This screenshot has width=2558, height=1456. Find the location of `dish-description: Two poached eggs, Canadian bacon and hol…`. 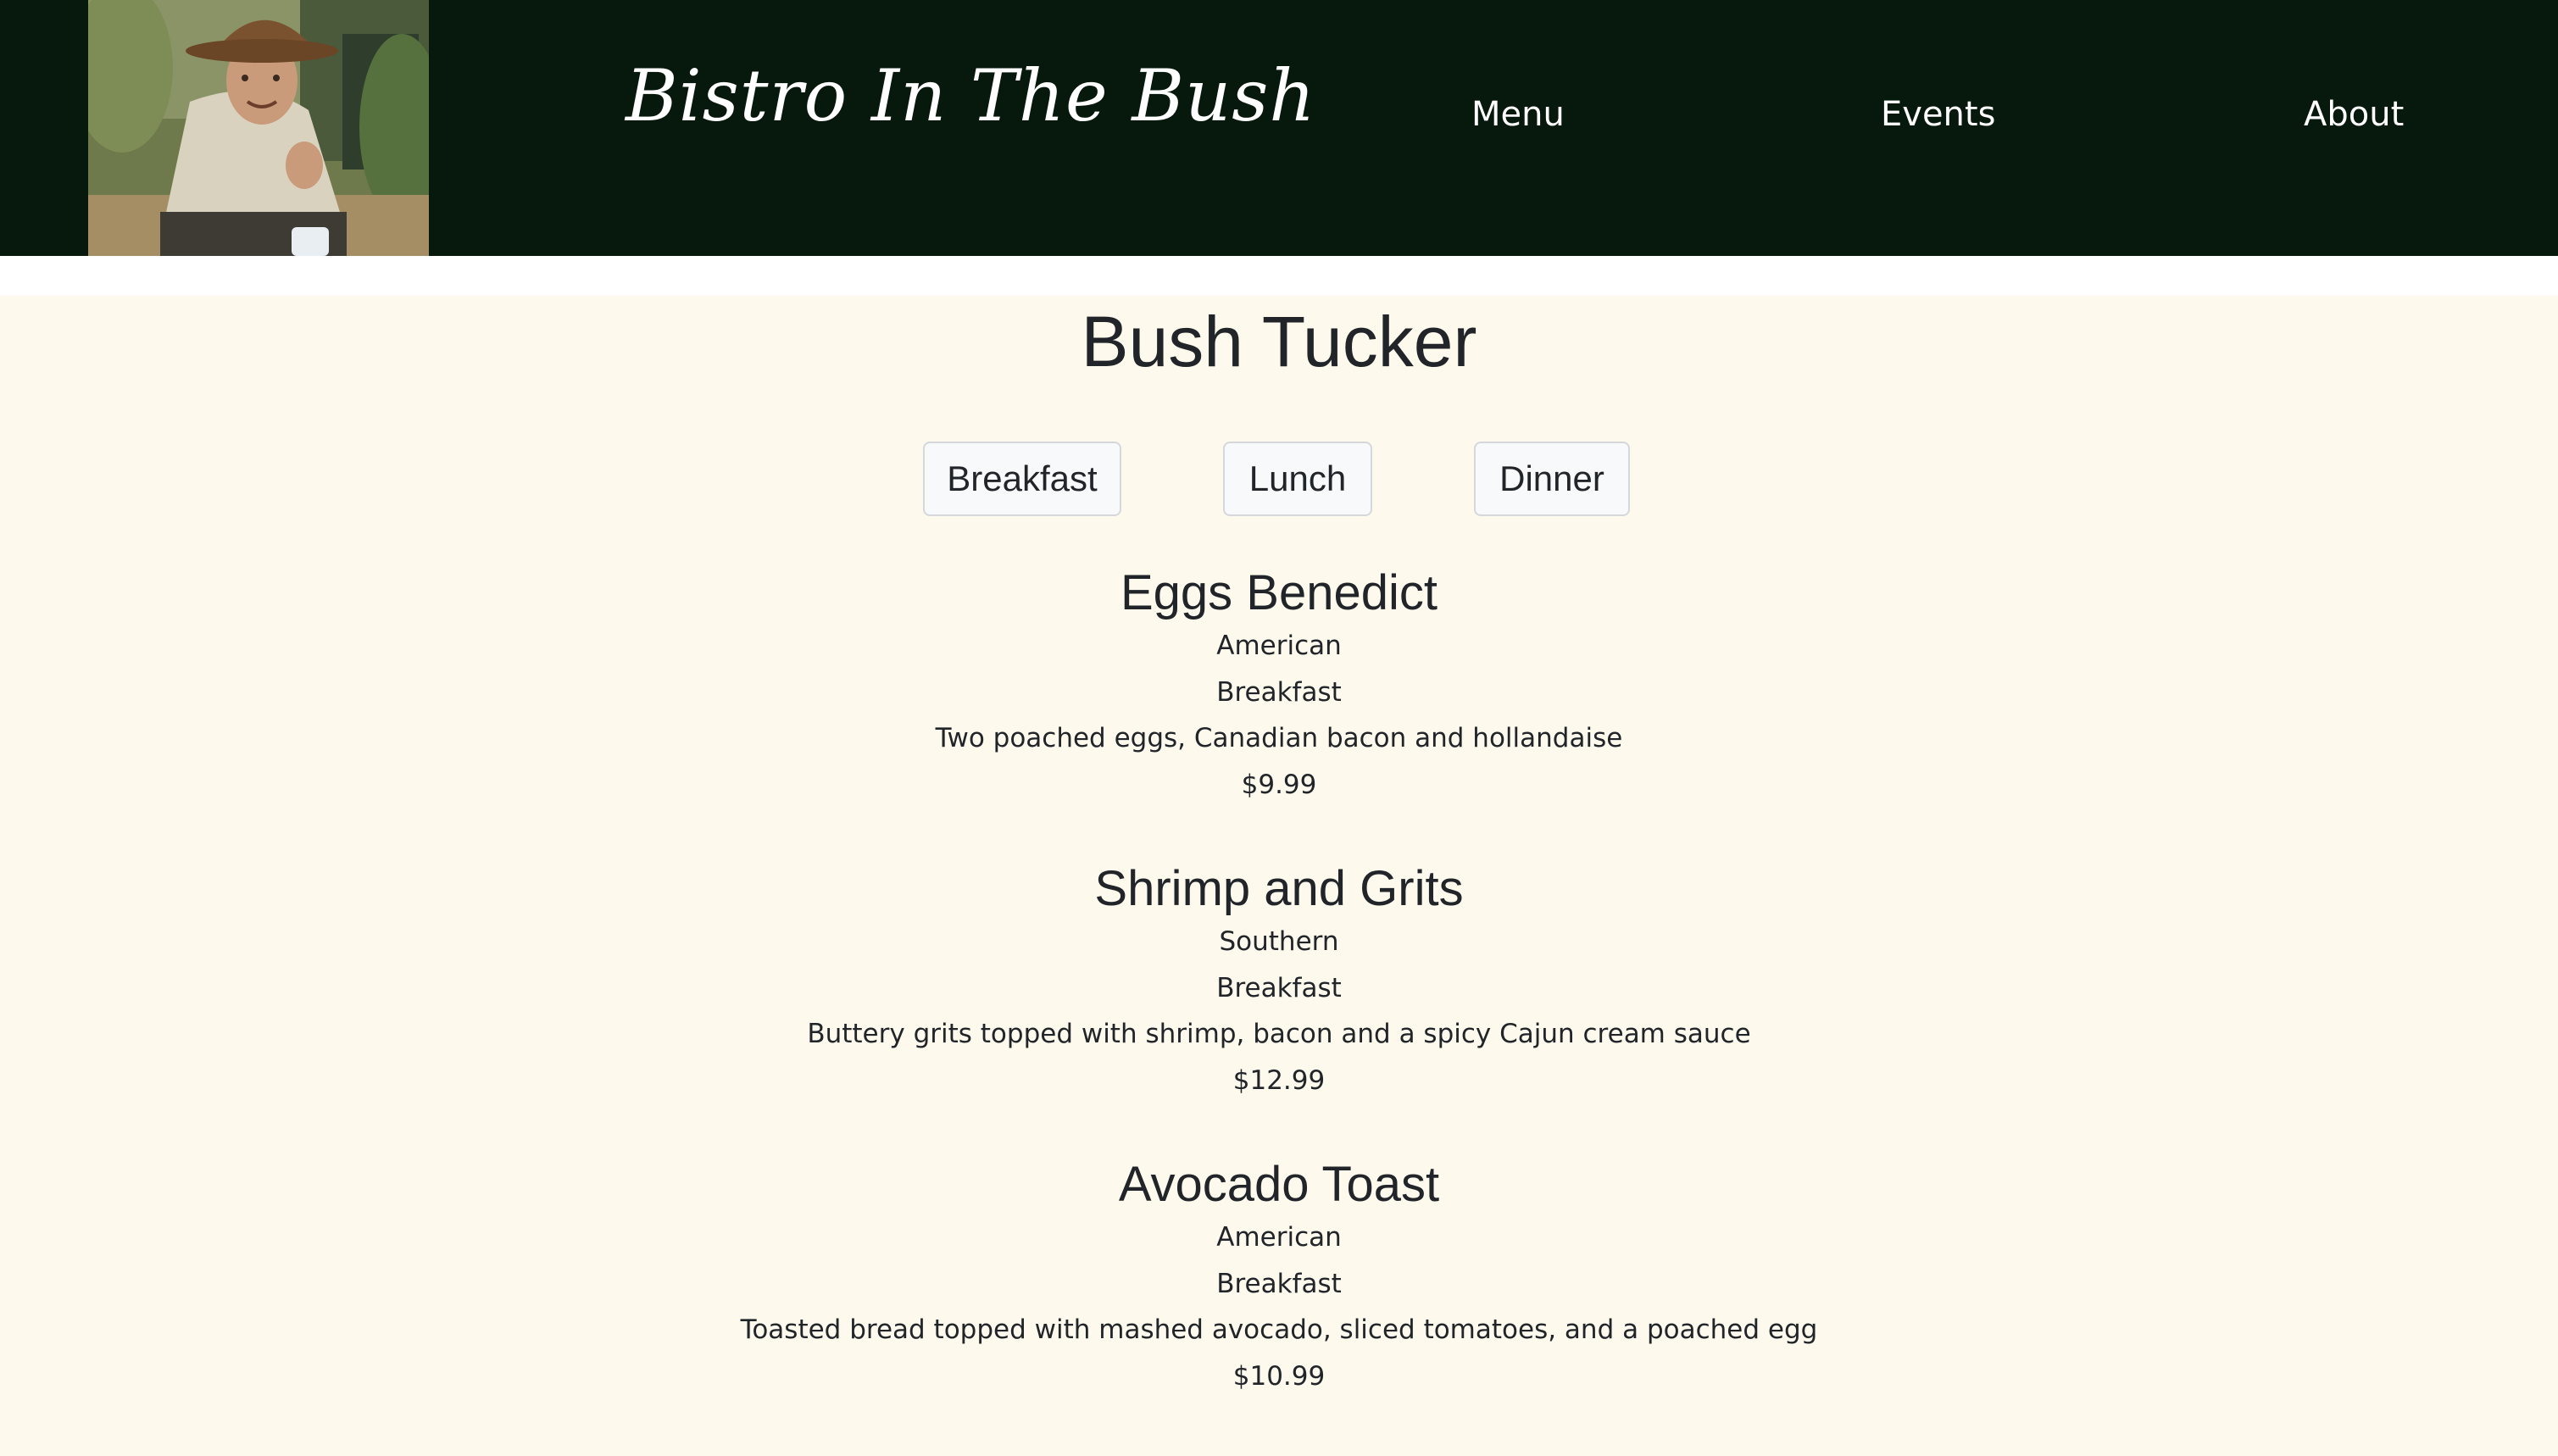

dish-description: Two poached eggs, Canadian bacon and hol… is located at coordinates (1279, 738).